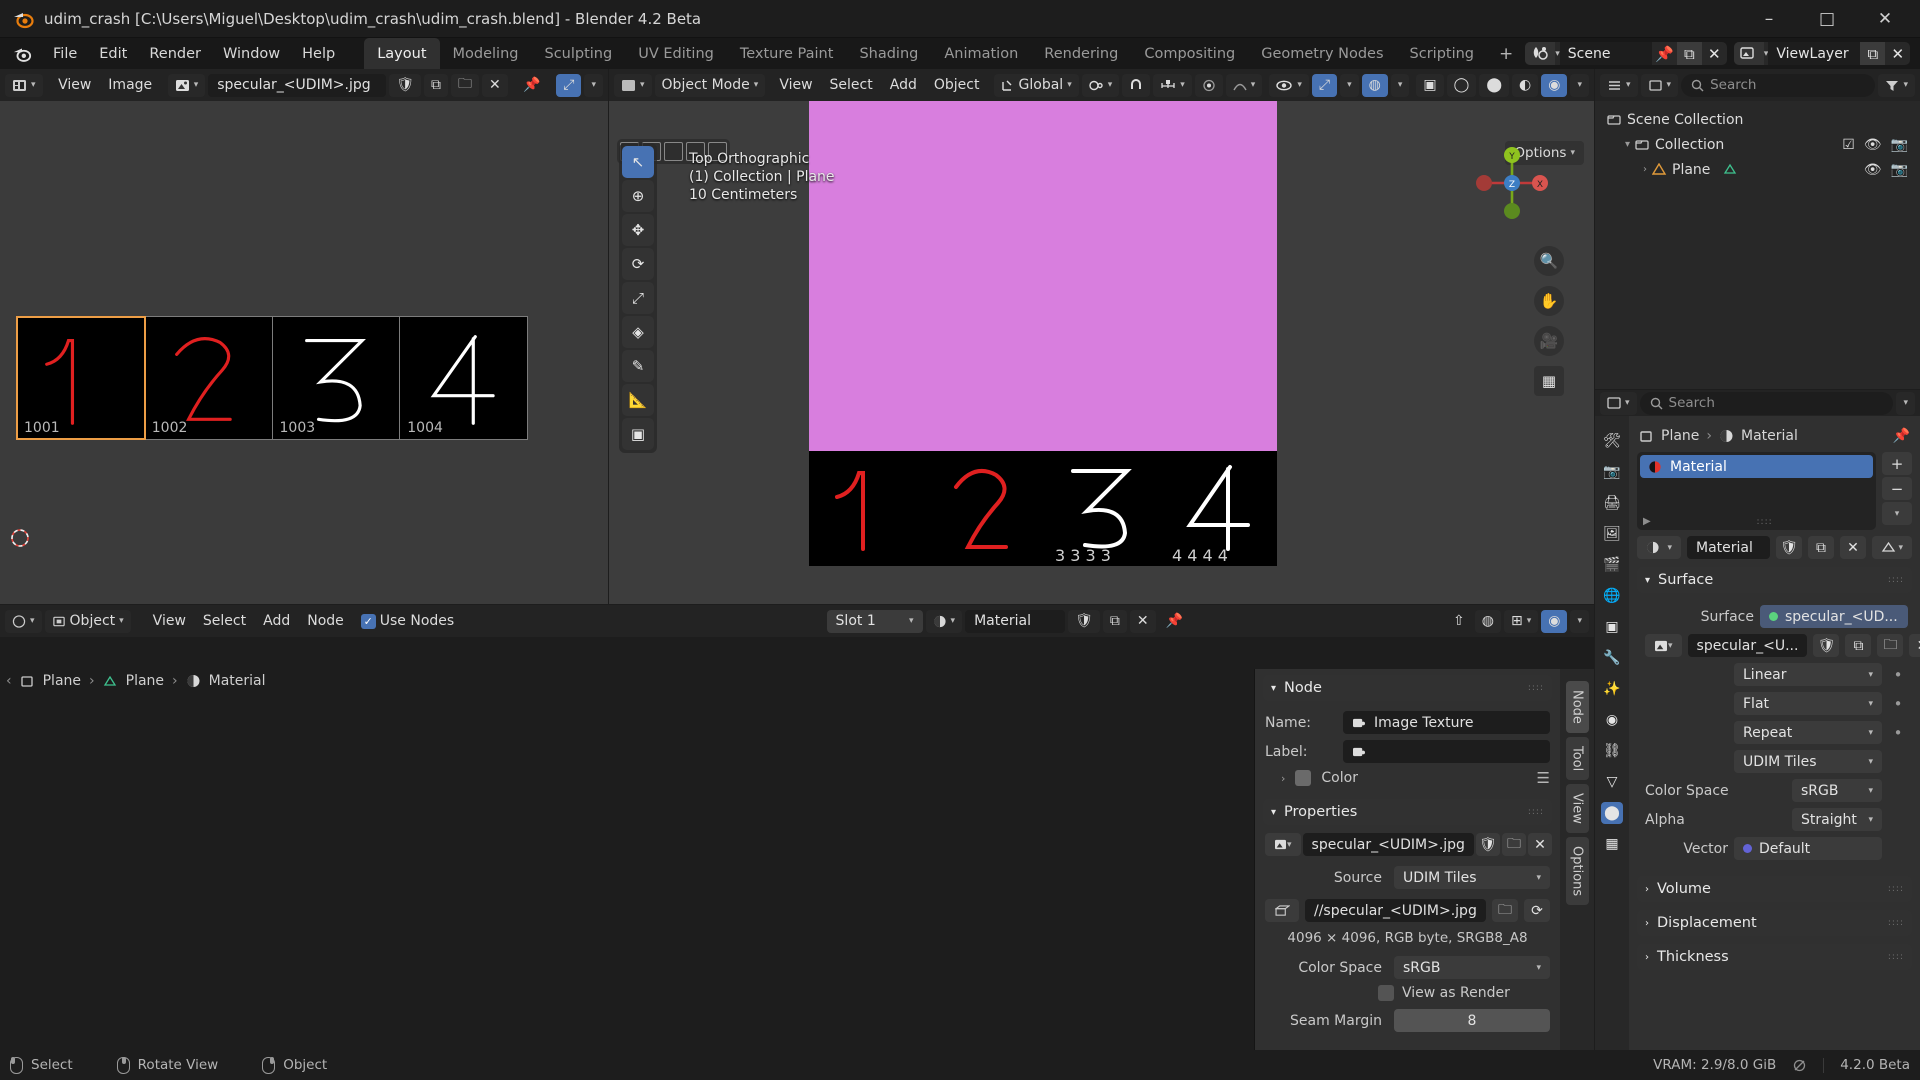  What do you see at coordinates (465, 85) in the screenshot?
I see `open-image-folder-icon: 🗀` at bounding box center [465, 85].